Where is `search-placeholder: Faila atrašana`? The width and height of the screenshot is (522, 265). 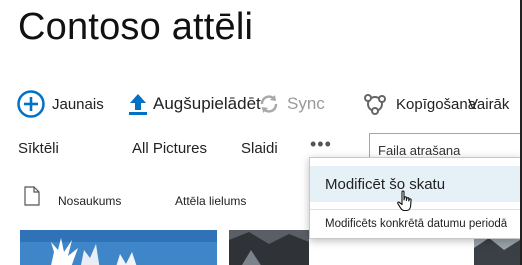 search-placeholder: Faila atrašana is located at coordinates (419, 150).